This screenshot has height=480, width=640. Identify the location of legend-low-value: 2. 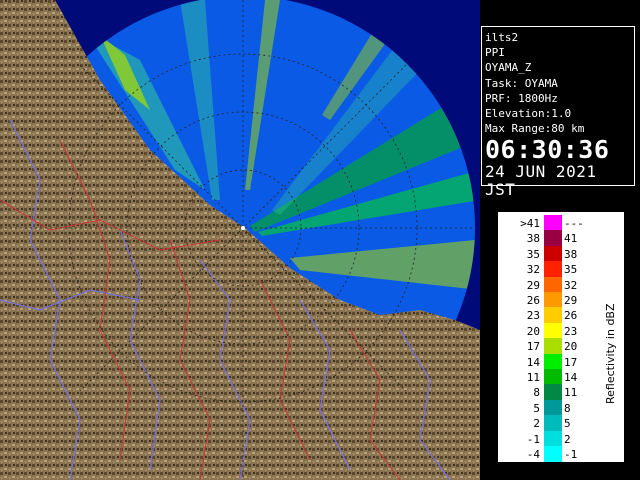
(536, 424).